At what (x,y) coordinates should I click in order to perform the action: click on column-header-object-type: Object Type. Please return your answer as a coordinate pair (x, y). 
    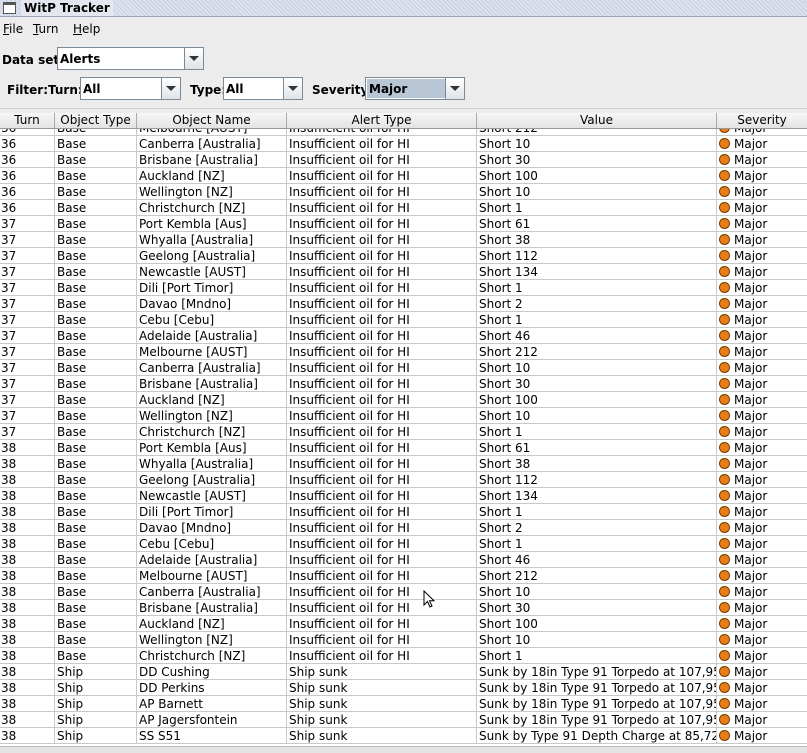
    Looking at the image, I should click on (96, 120).